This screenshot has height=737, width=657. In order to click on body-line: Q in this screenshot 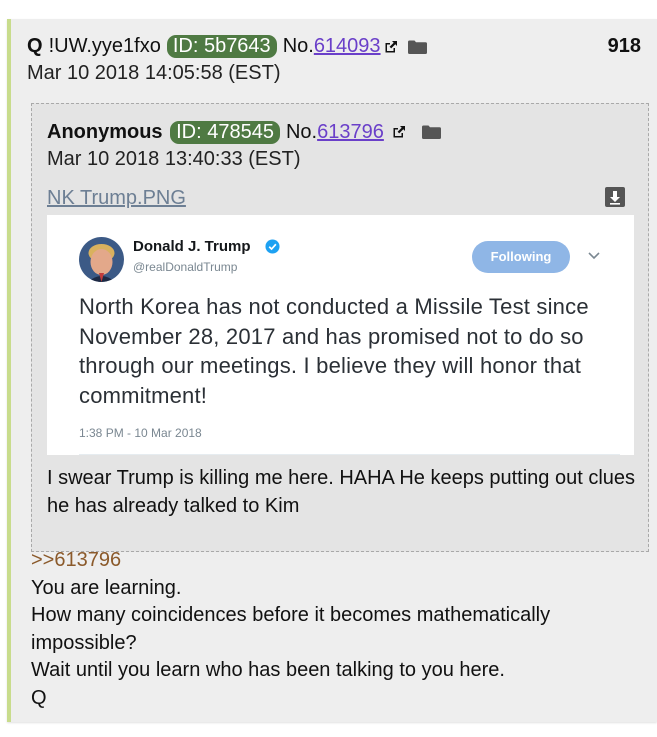, I will do `click(39, 697)`.